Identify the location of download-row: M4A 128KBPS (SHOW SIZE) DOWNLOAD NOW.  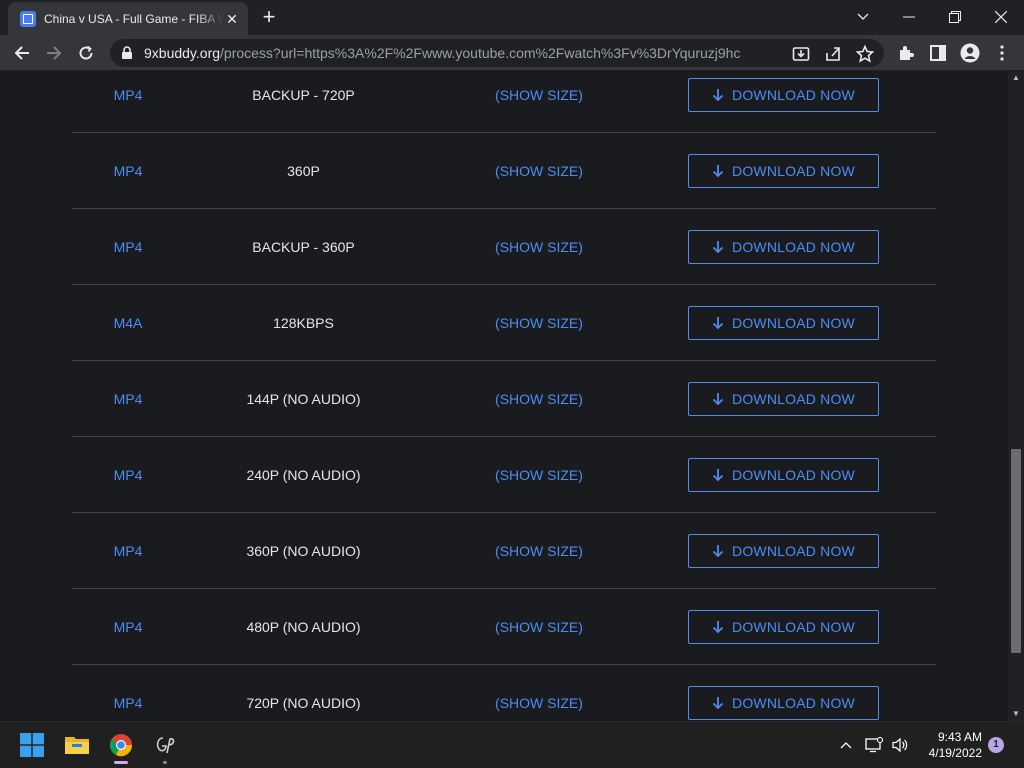
(504, 323).